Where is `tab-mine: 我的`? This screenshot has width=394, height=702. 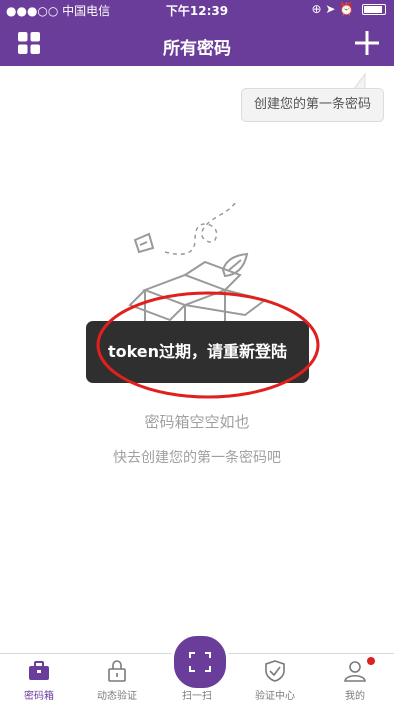
tab-mine: 我的 is located at coordinates (355, 678).